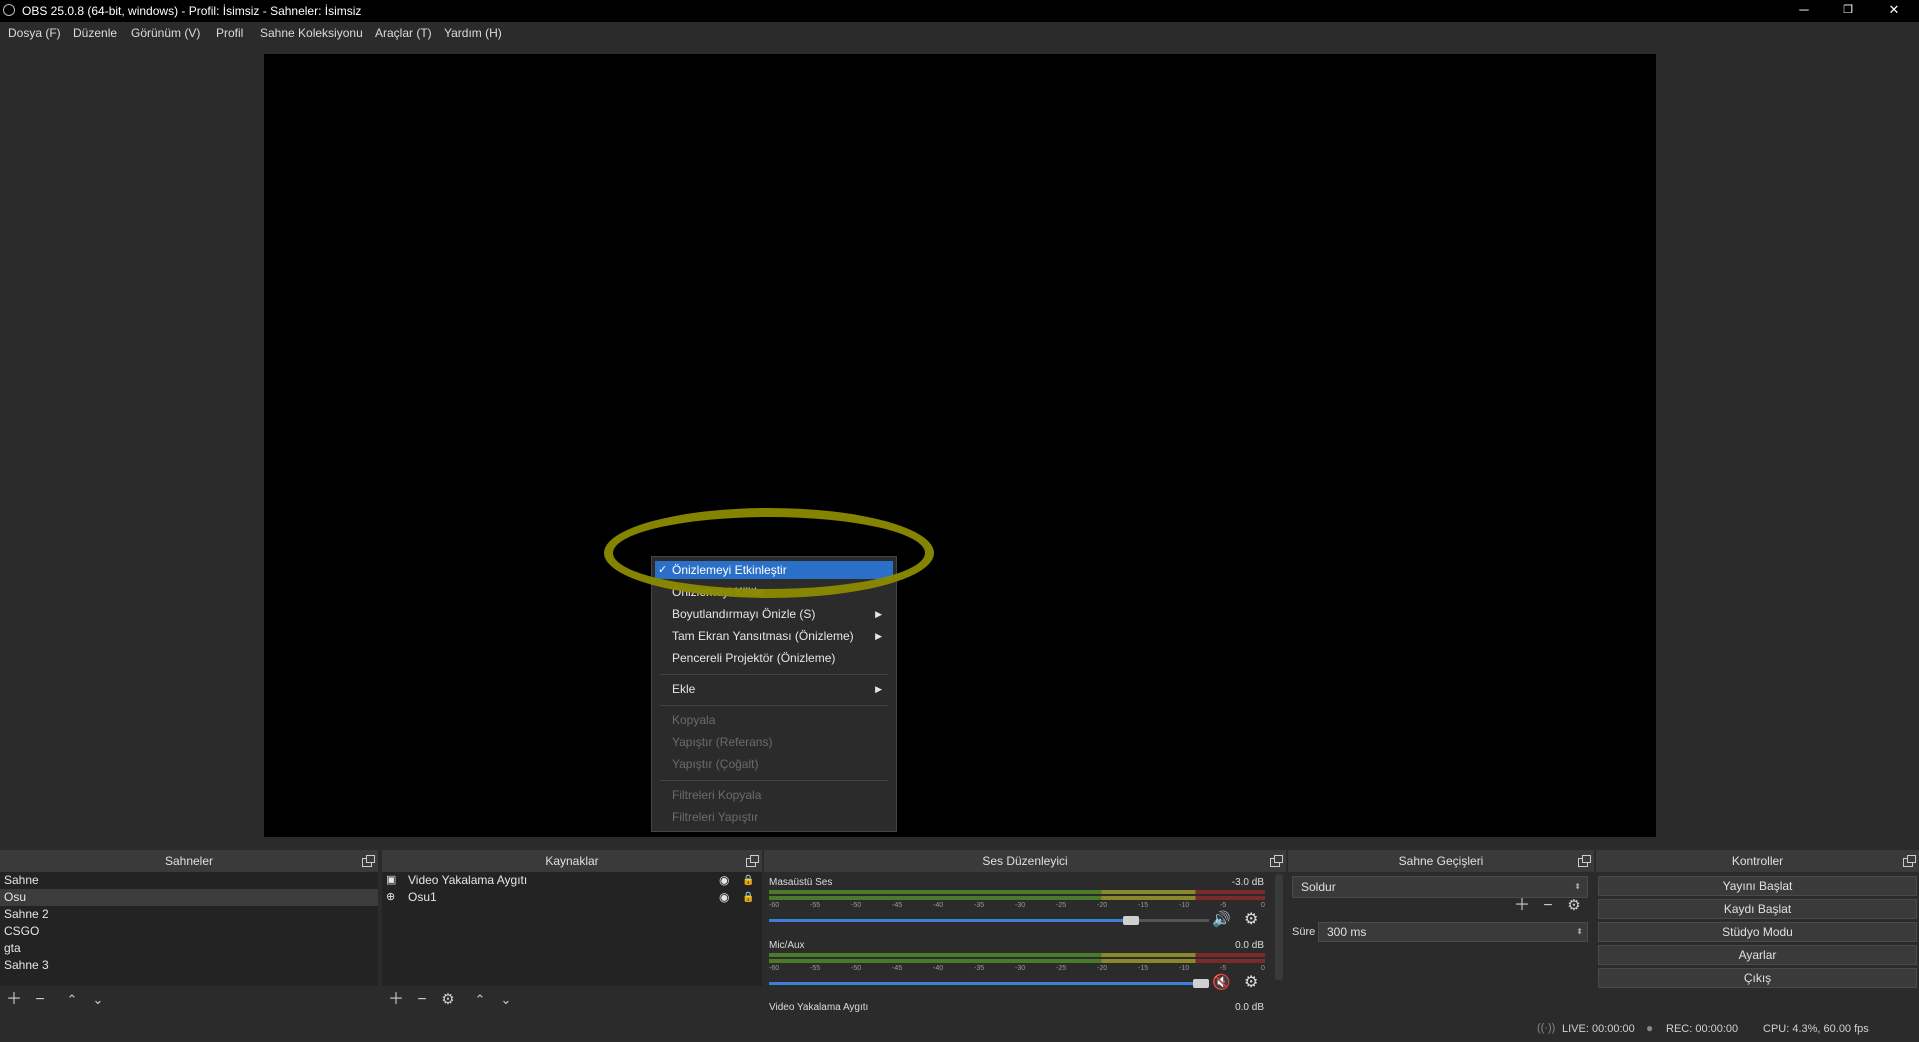  I want to click on source-item: ⊕ Osu1 ◉ 🔒, so click(572, 897).